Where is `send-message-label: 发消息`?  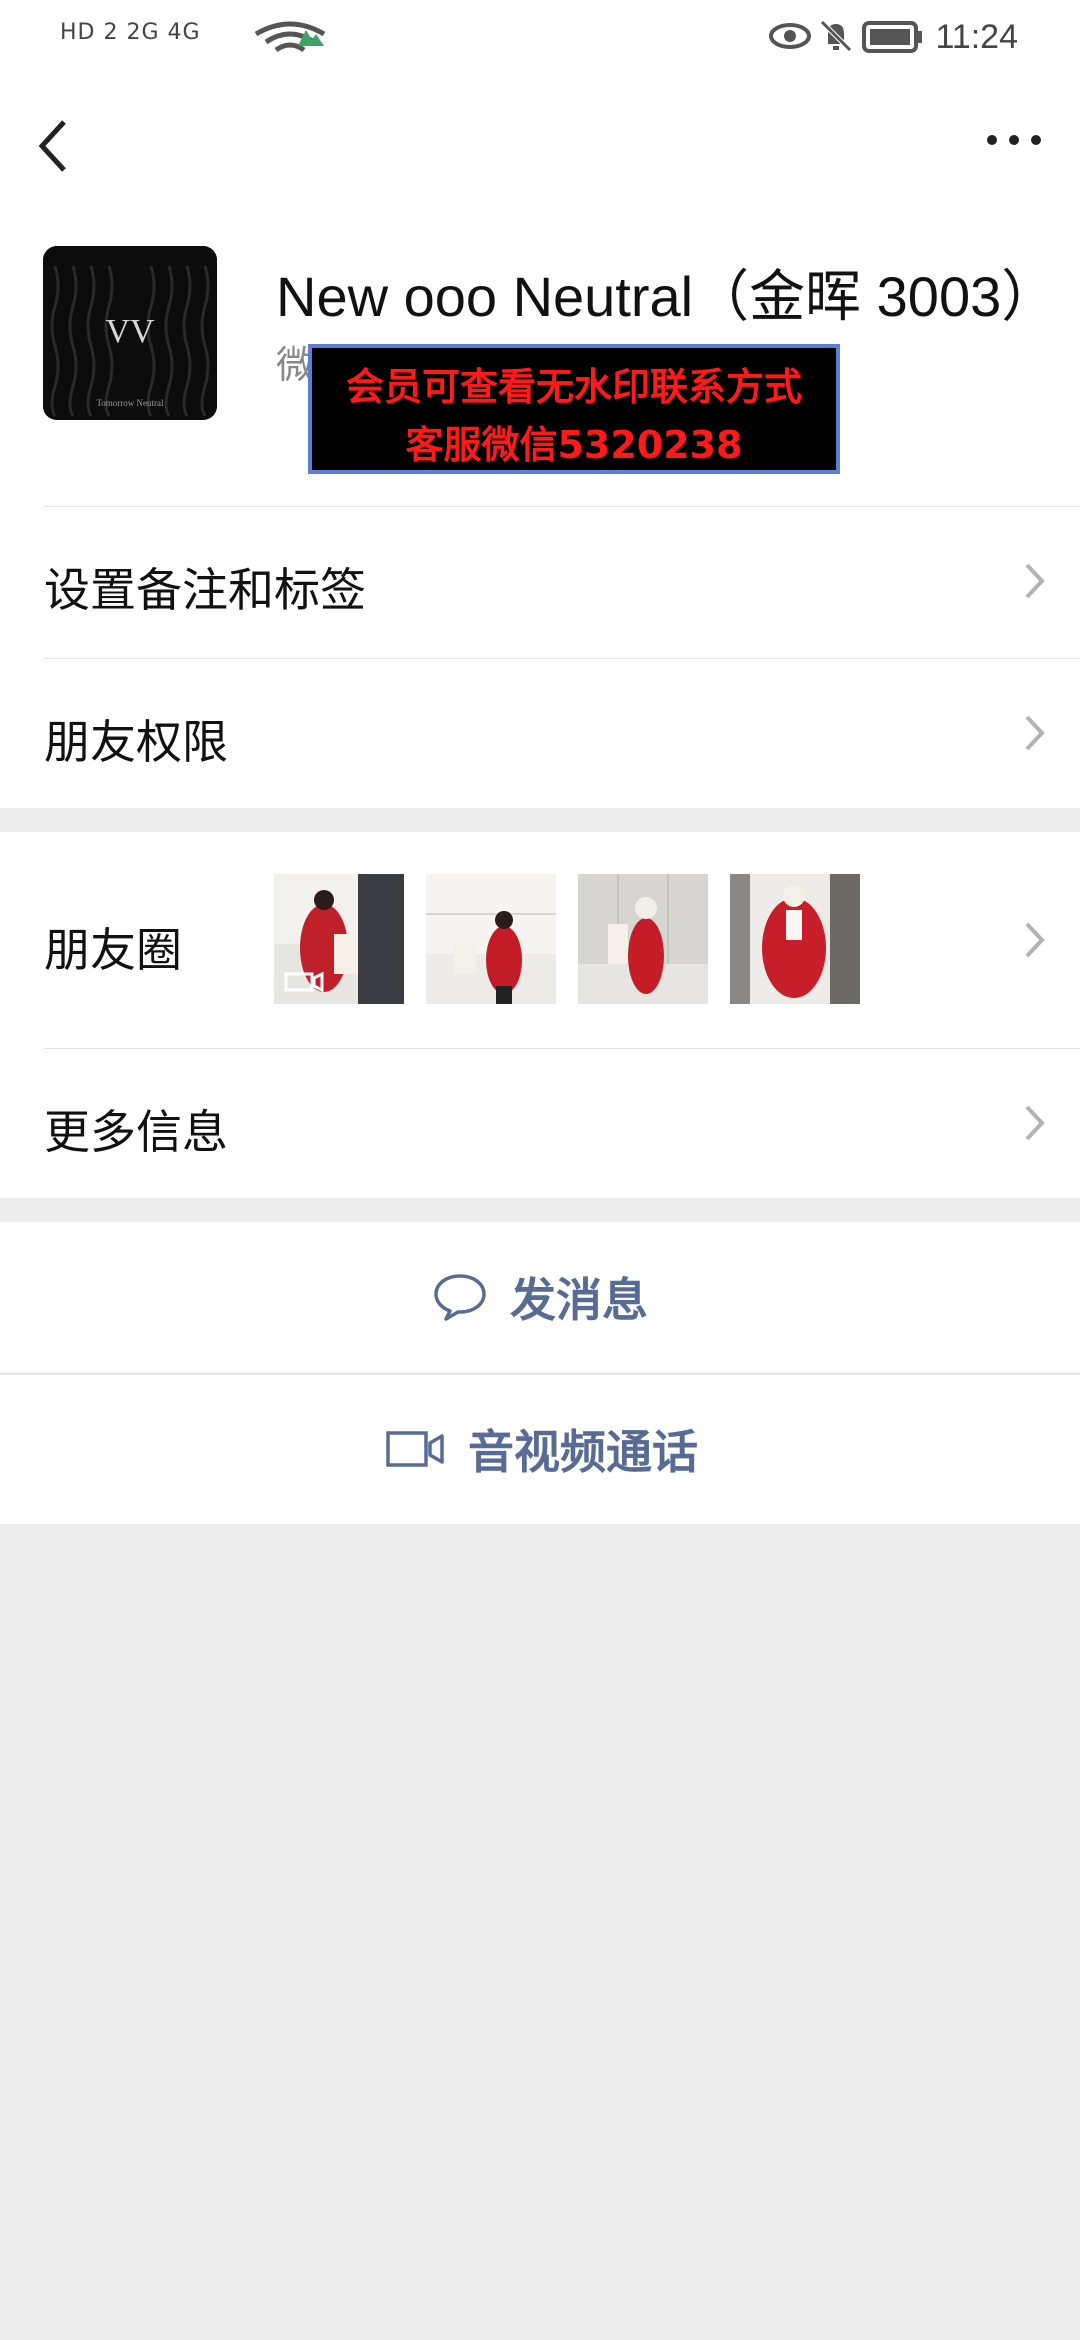 send-message-label: 发消息 is located at coordinates (579, 1300).